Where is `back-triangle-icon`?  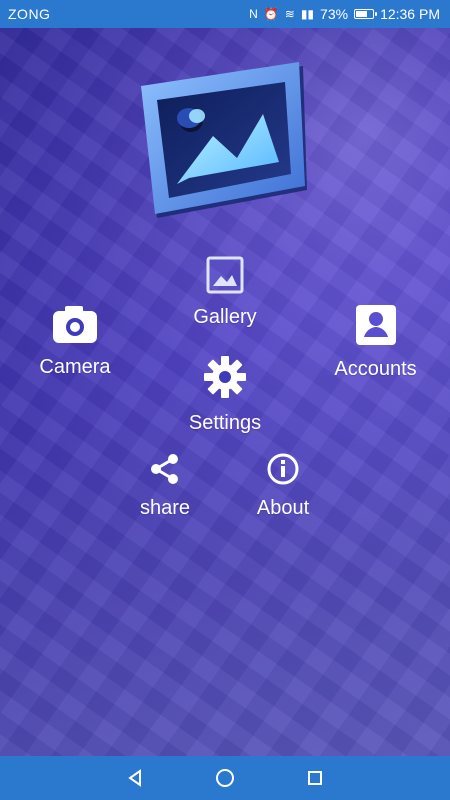 back-triangle-icon is located at coordinates (134, 778).